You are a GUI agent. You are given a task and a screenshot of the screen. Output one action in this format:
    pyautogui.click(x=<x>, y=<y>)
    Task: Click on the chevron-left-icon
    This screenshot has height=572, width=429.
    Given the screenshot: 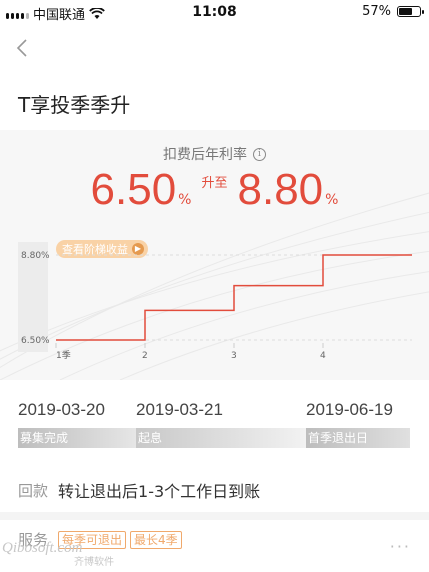 What is the action you would take?
    pyautogui.click(x=21, y=48)
    